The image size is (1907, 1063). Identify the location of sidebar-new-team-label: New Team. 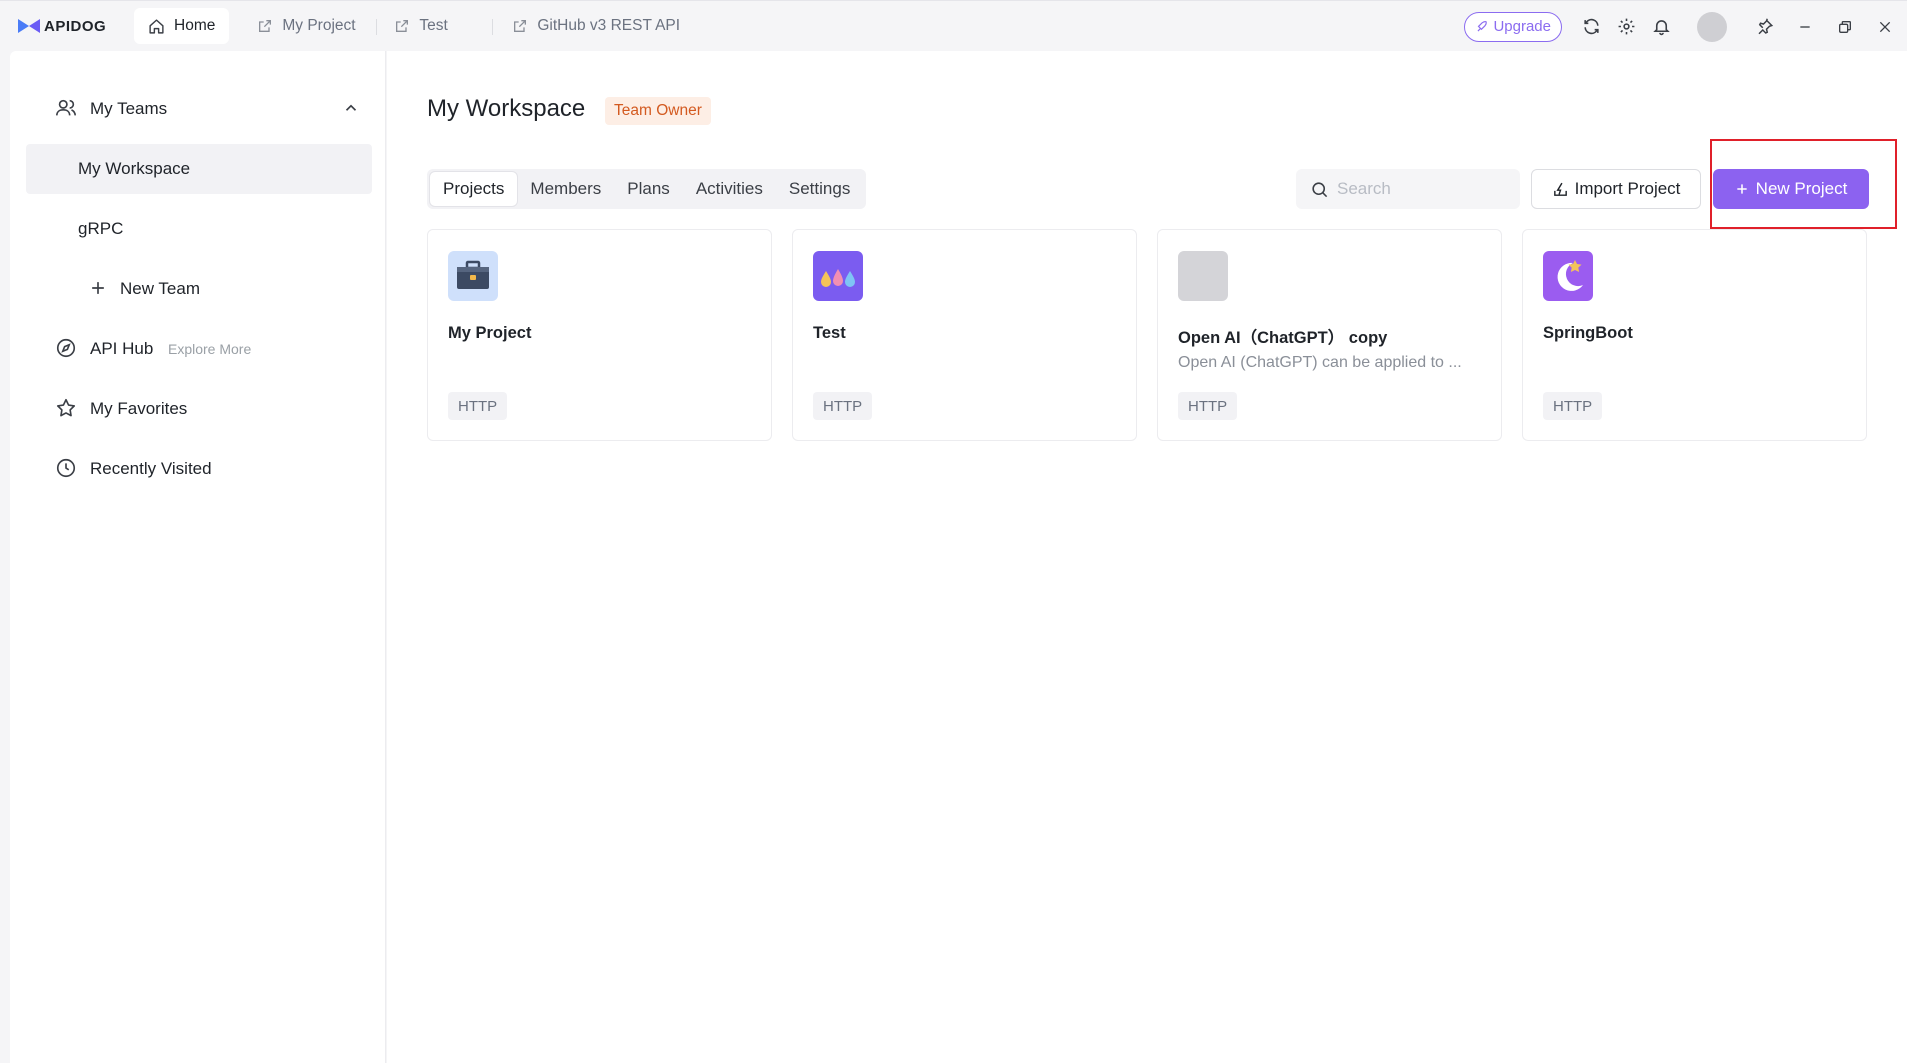
(160, 288).